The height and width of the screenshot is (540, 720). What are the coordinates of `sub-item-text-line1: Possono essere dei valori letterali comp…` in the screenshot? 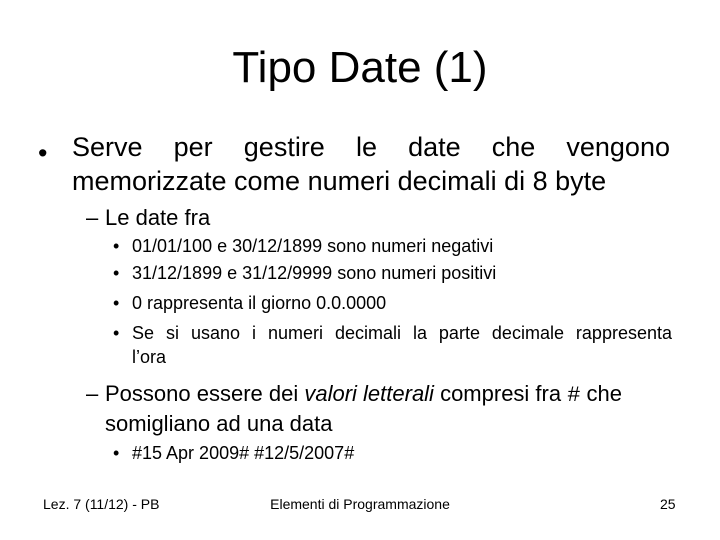 It's located at (363, 394).